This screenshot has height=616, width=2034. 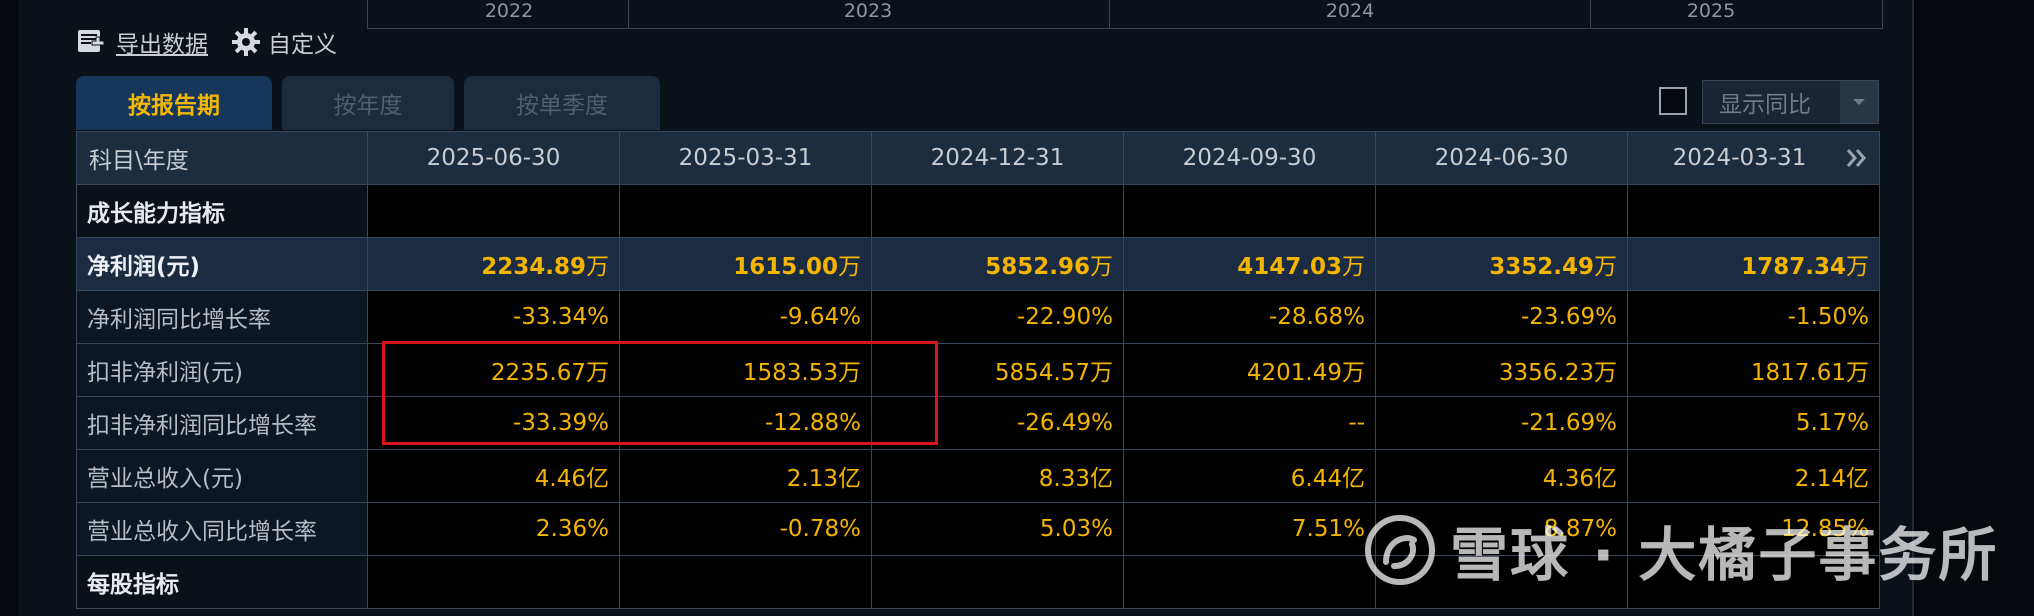 What do you see at coordinates (91, 42) in the screenshot?
I see `export-data-icon` at bounding box center [91, 42].